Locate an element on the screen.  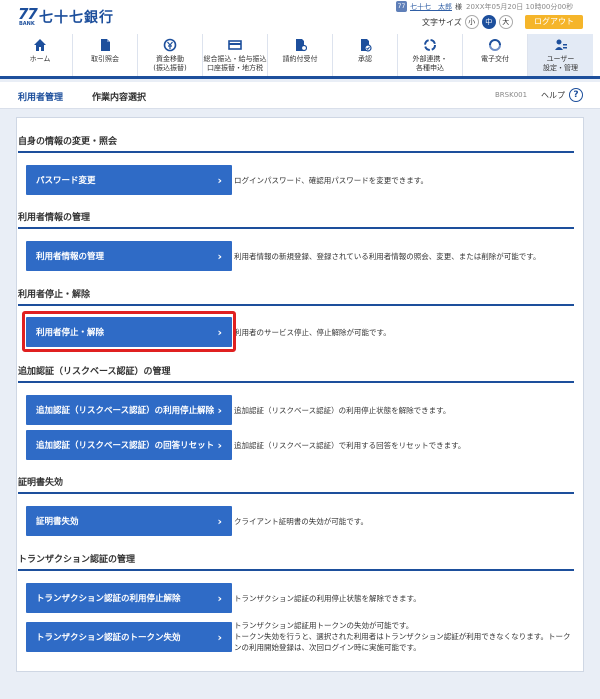
login-timestamp: 20XX年05月20日 10時00分00秒 is located at coordinates (520, 6).